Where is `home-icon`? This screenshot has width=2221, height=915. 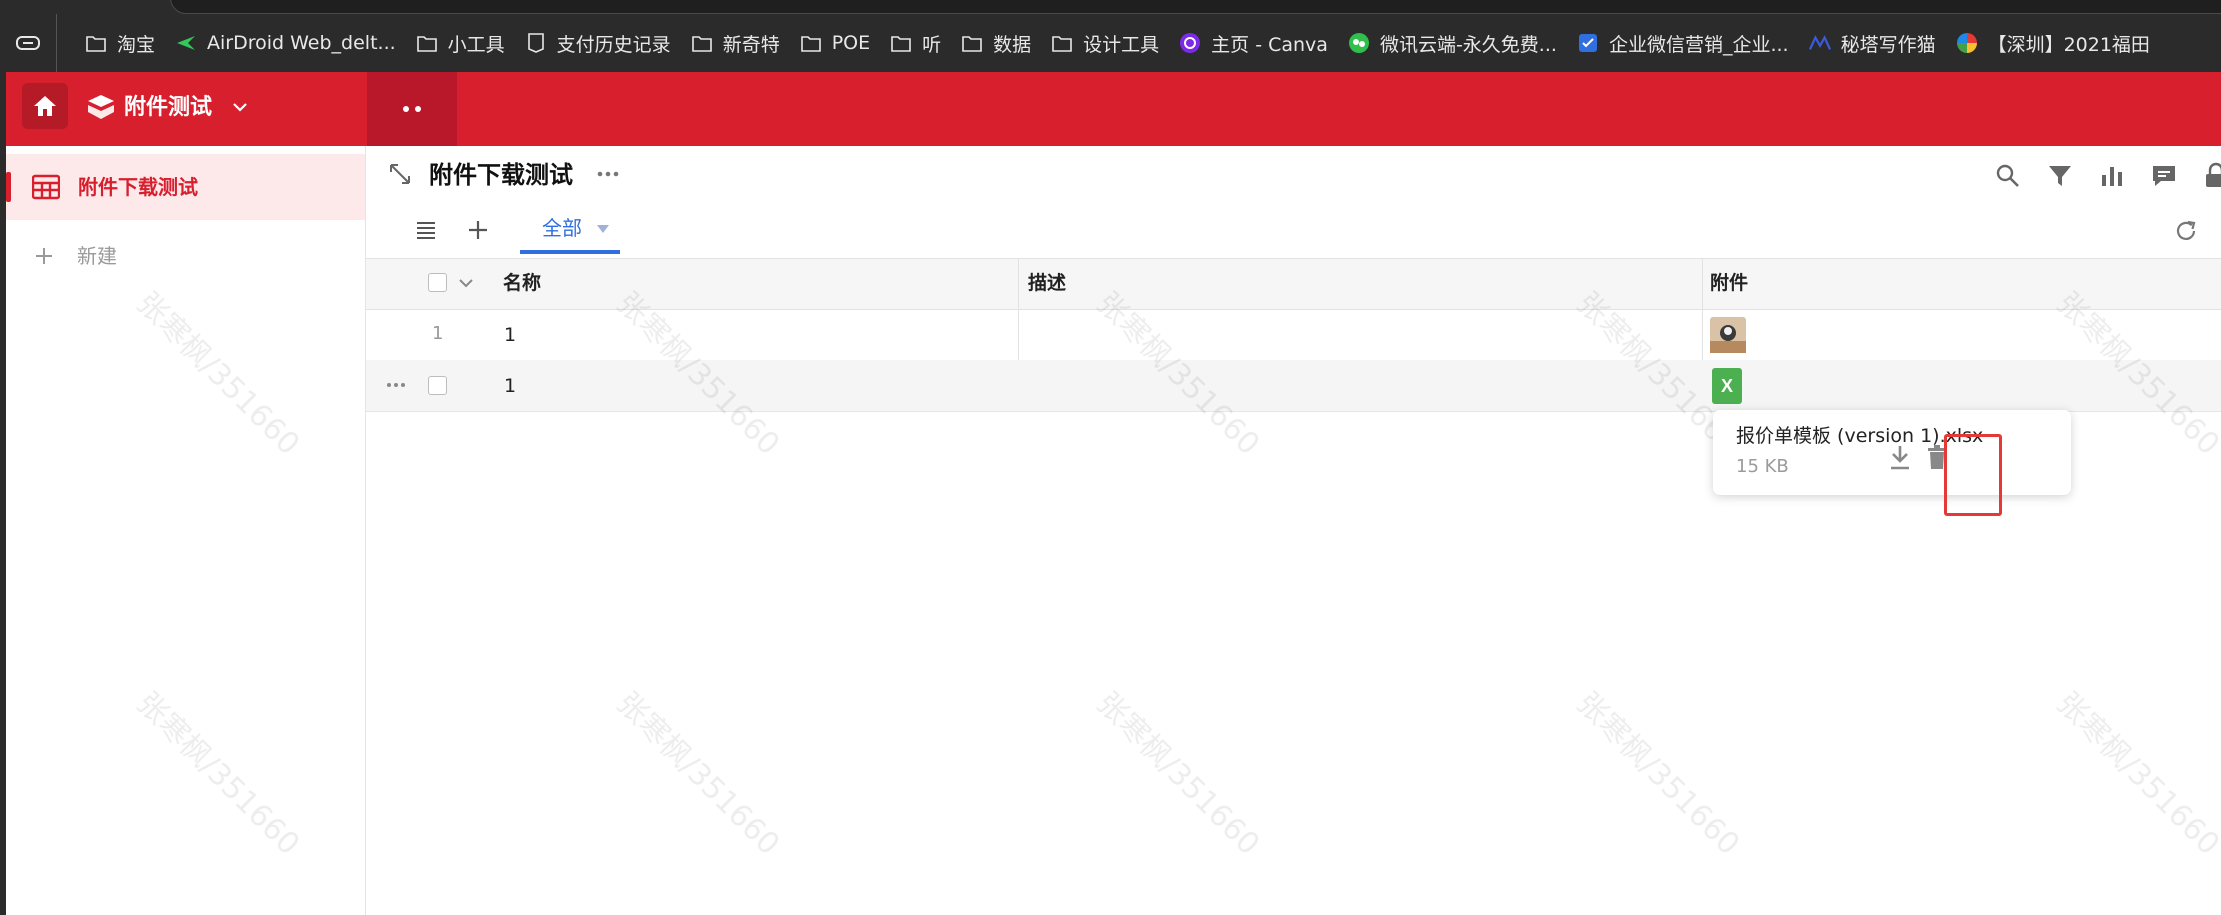
home-icon is located at coordinates (45, 106).